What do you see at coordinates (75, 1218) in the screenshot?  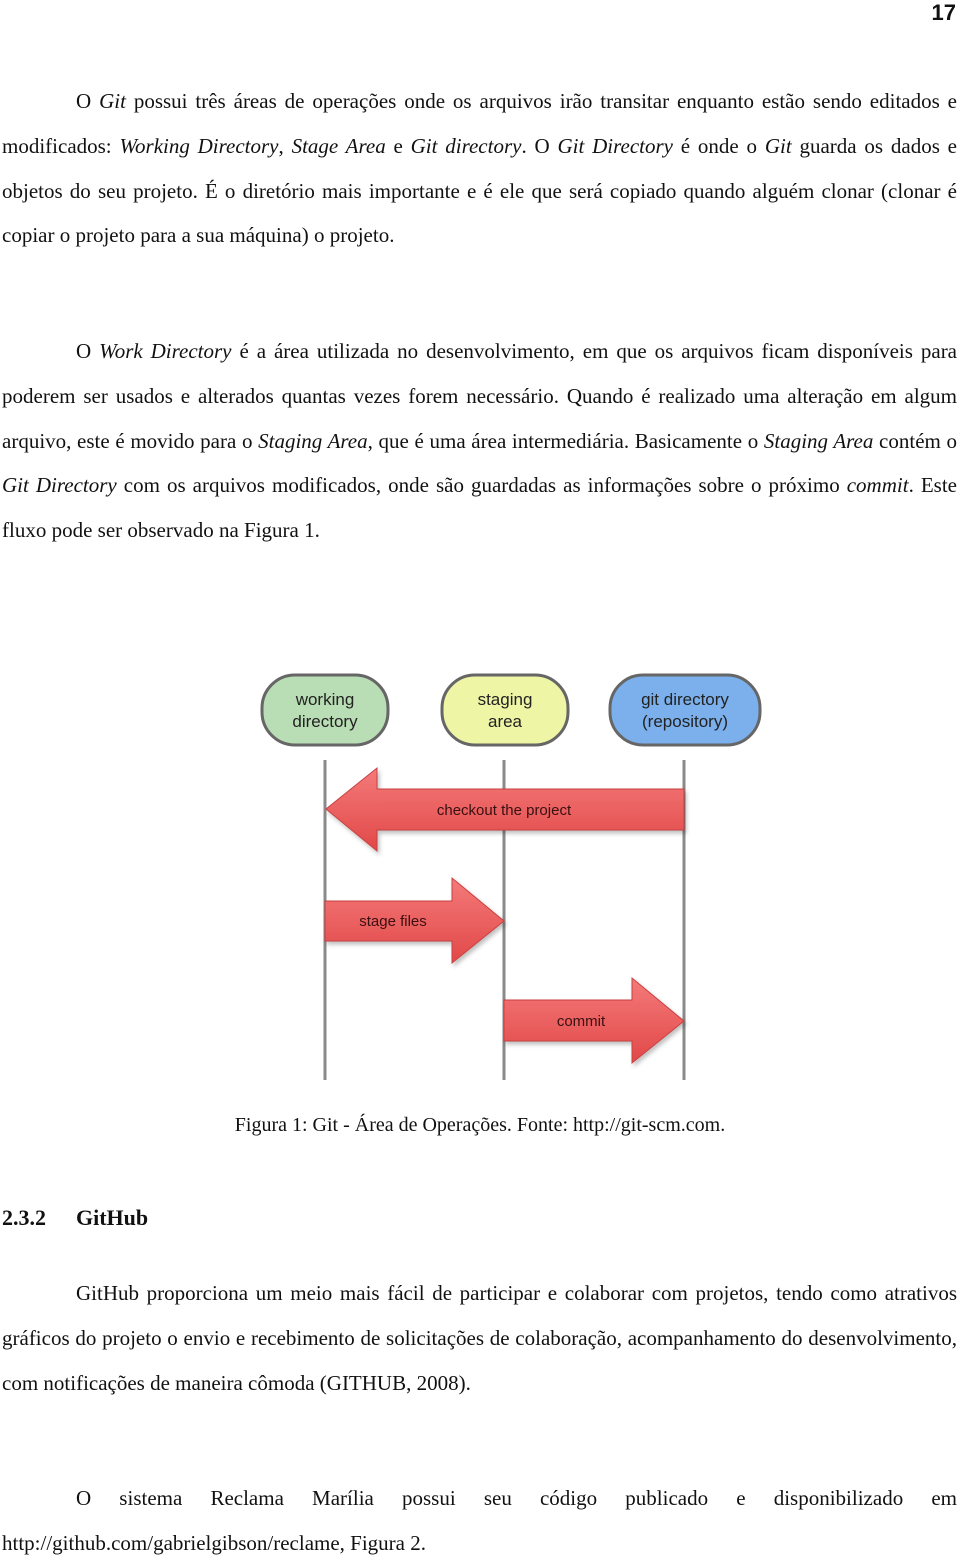 I see `section-heading: 2.3.2 GitHub` at bounding box center [75, 1218].